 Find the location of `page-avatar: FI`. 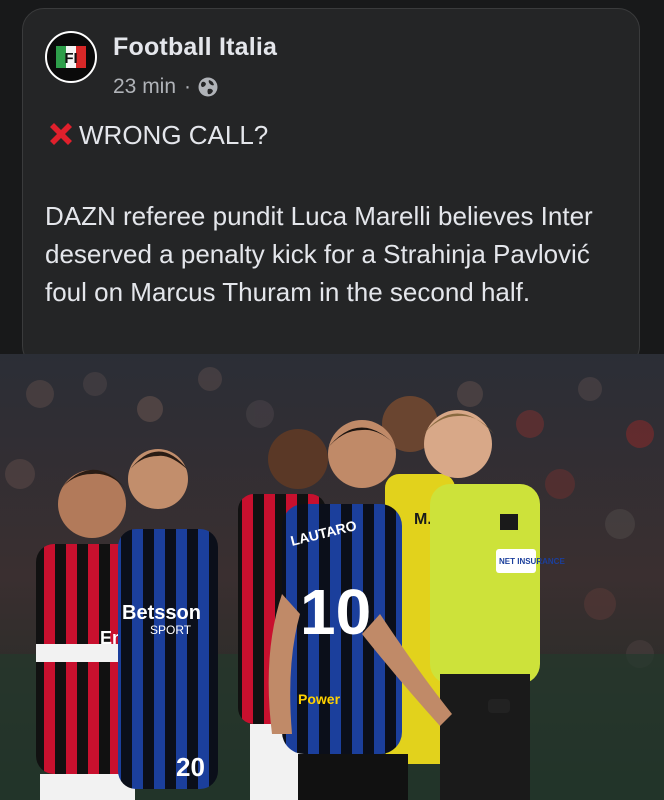

page-avatar: FI is located at coordinates (71, 57).